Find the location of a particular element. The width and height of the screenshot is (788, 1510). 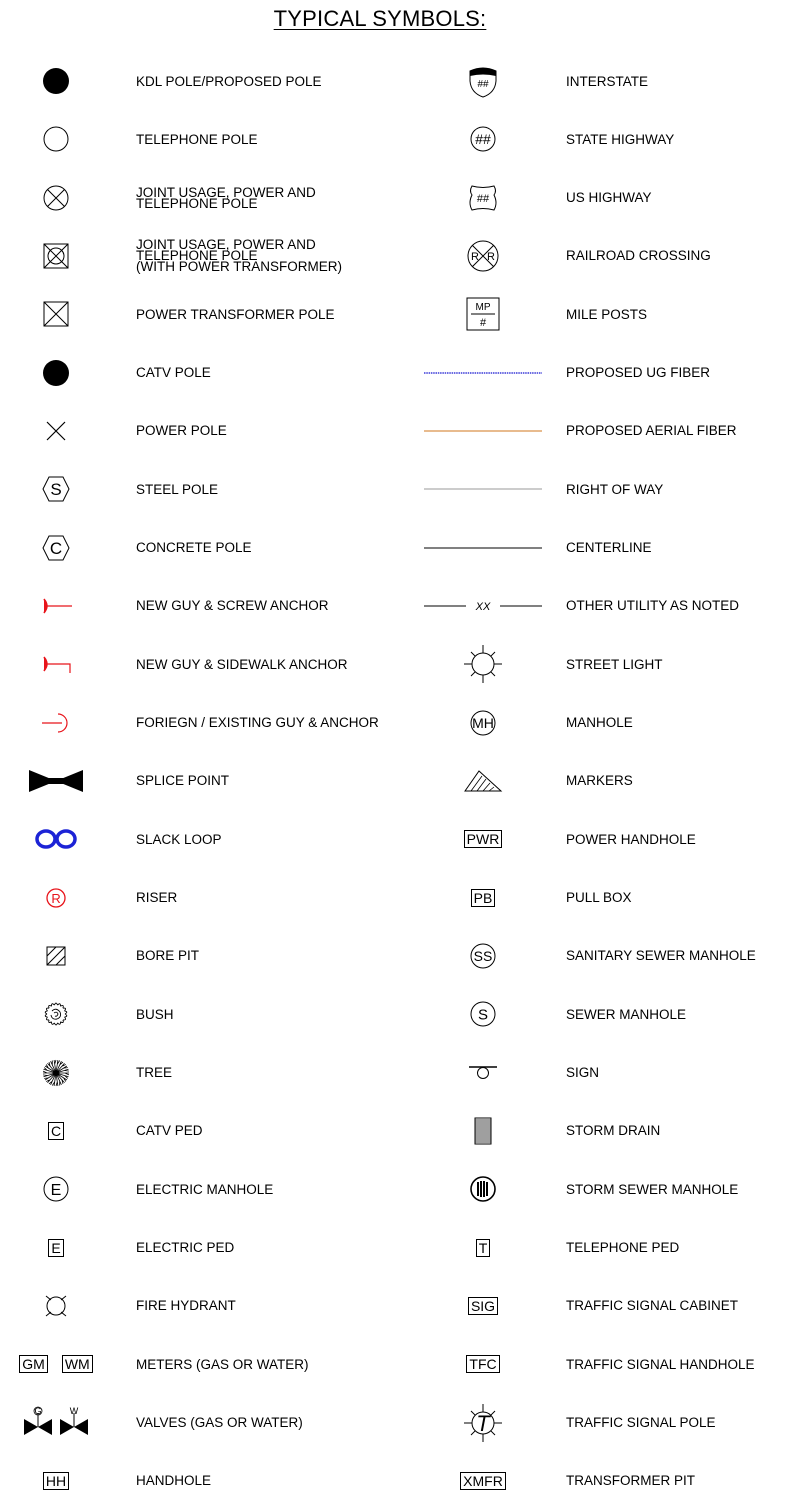

page-title: TYPICAL SYMBOLS: is located at coordinates (380, 18).